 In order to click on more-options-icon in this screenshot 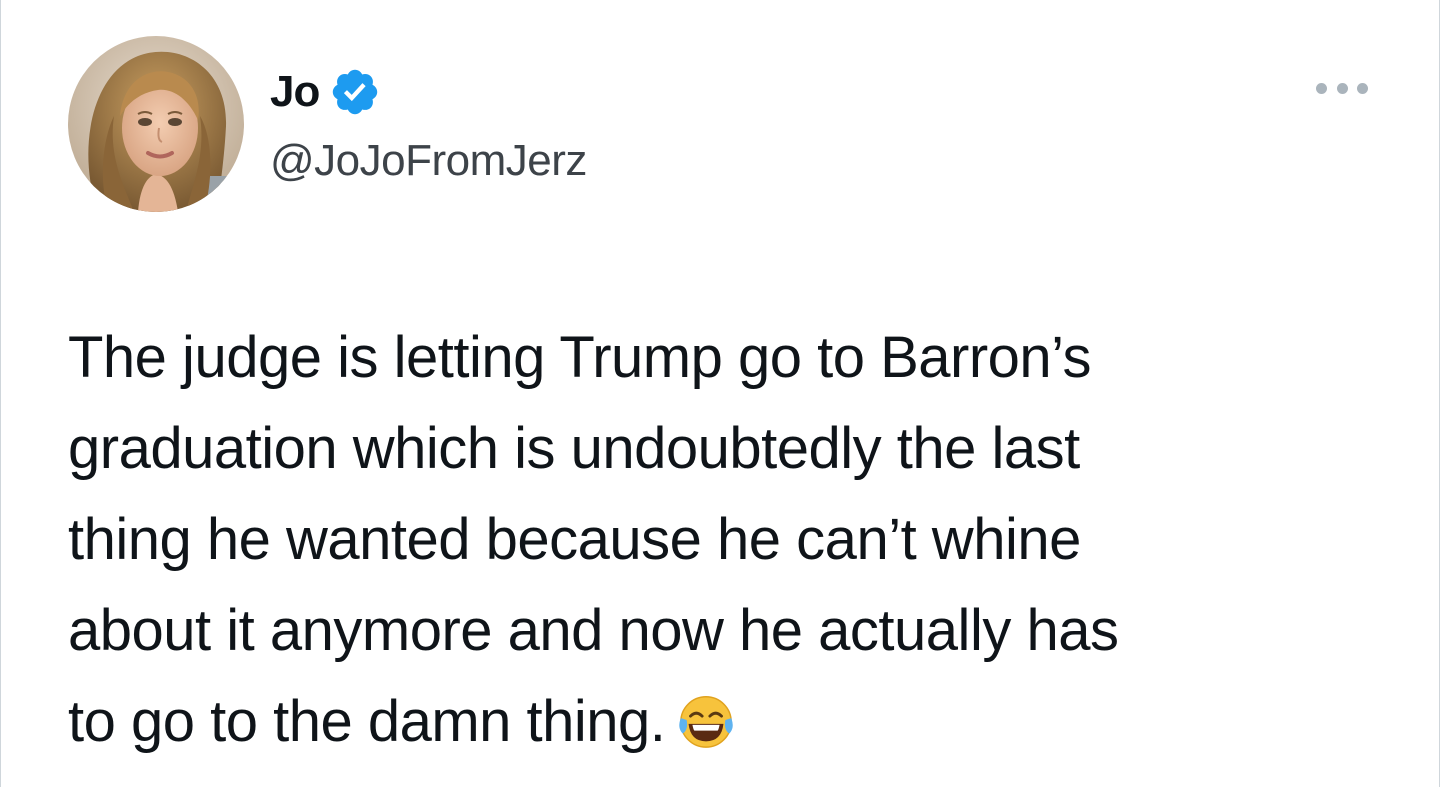, I will do `click(1342, 88)`.